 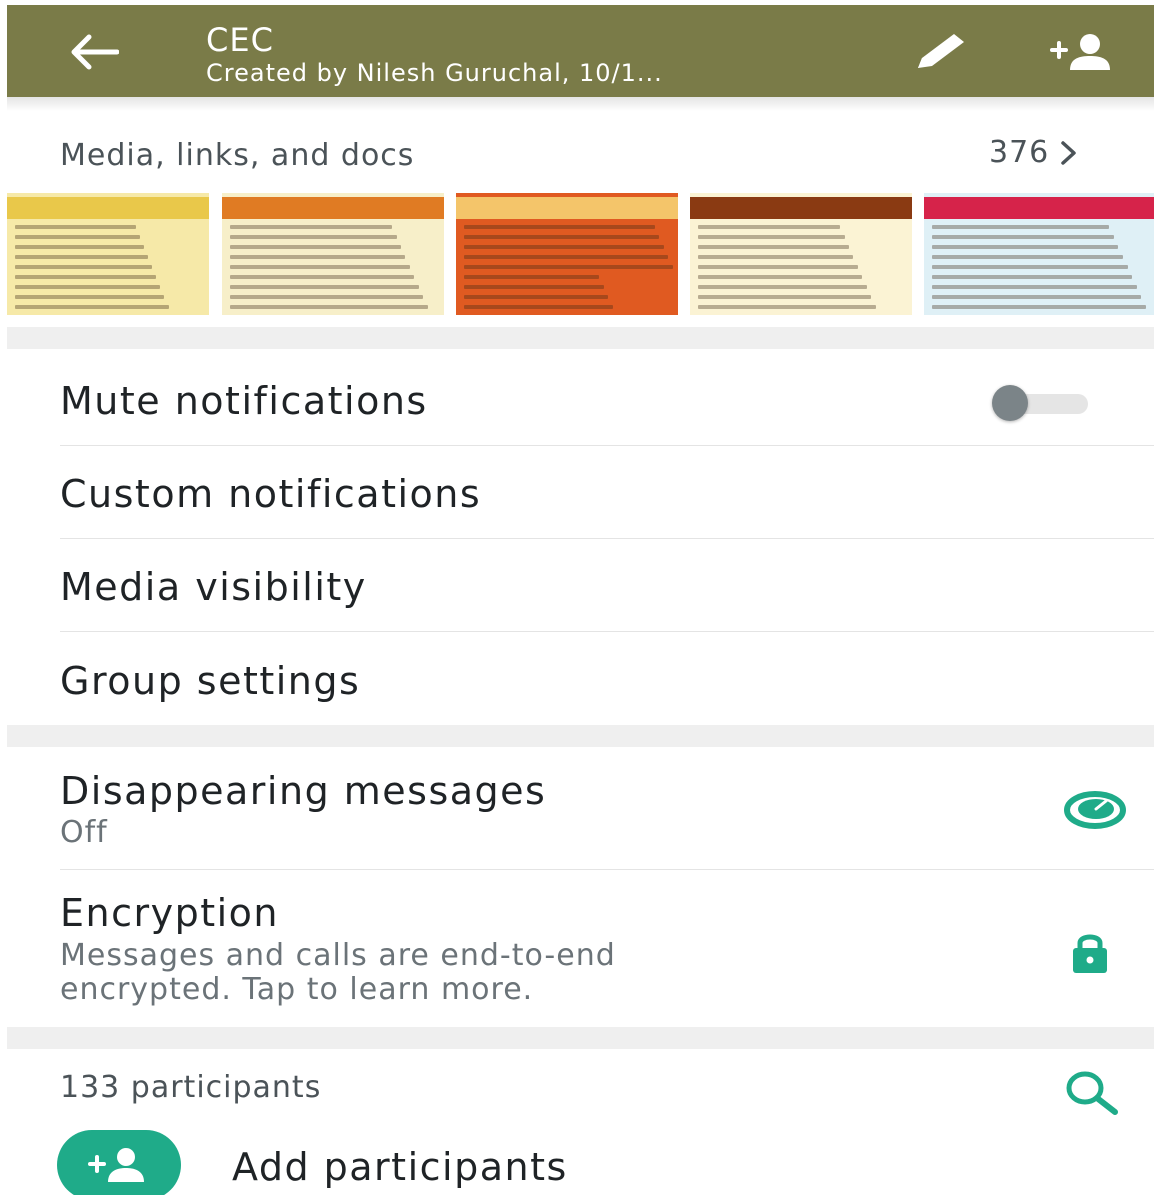 What do you see at coordinates (237, 155) in the screenshot?
I see `media-section-label: Media, links, and docs` at bounding box center [237, 155].